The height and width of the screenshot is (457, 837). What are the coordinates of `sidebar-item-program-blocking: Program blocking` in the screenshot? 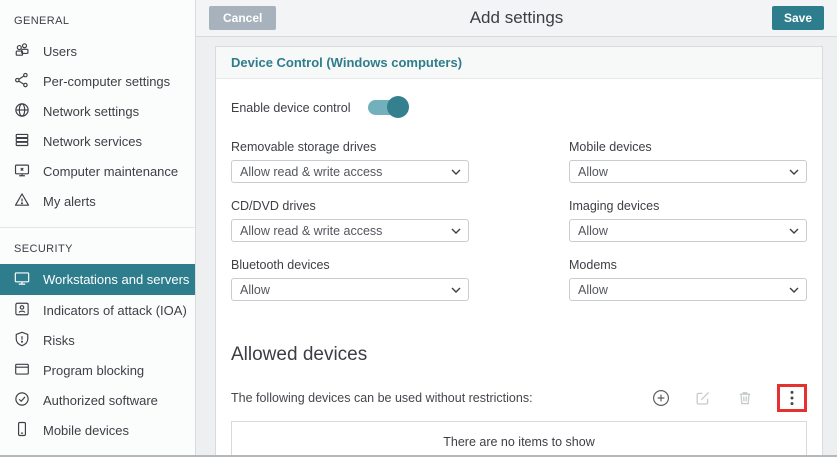 It's located at (97, 370).